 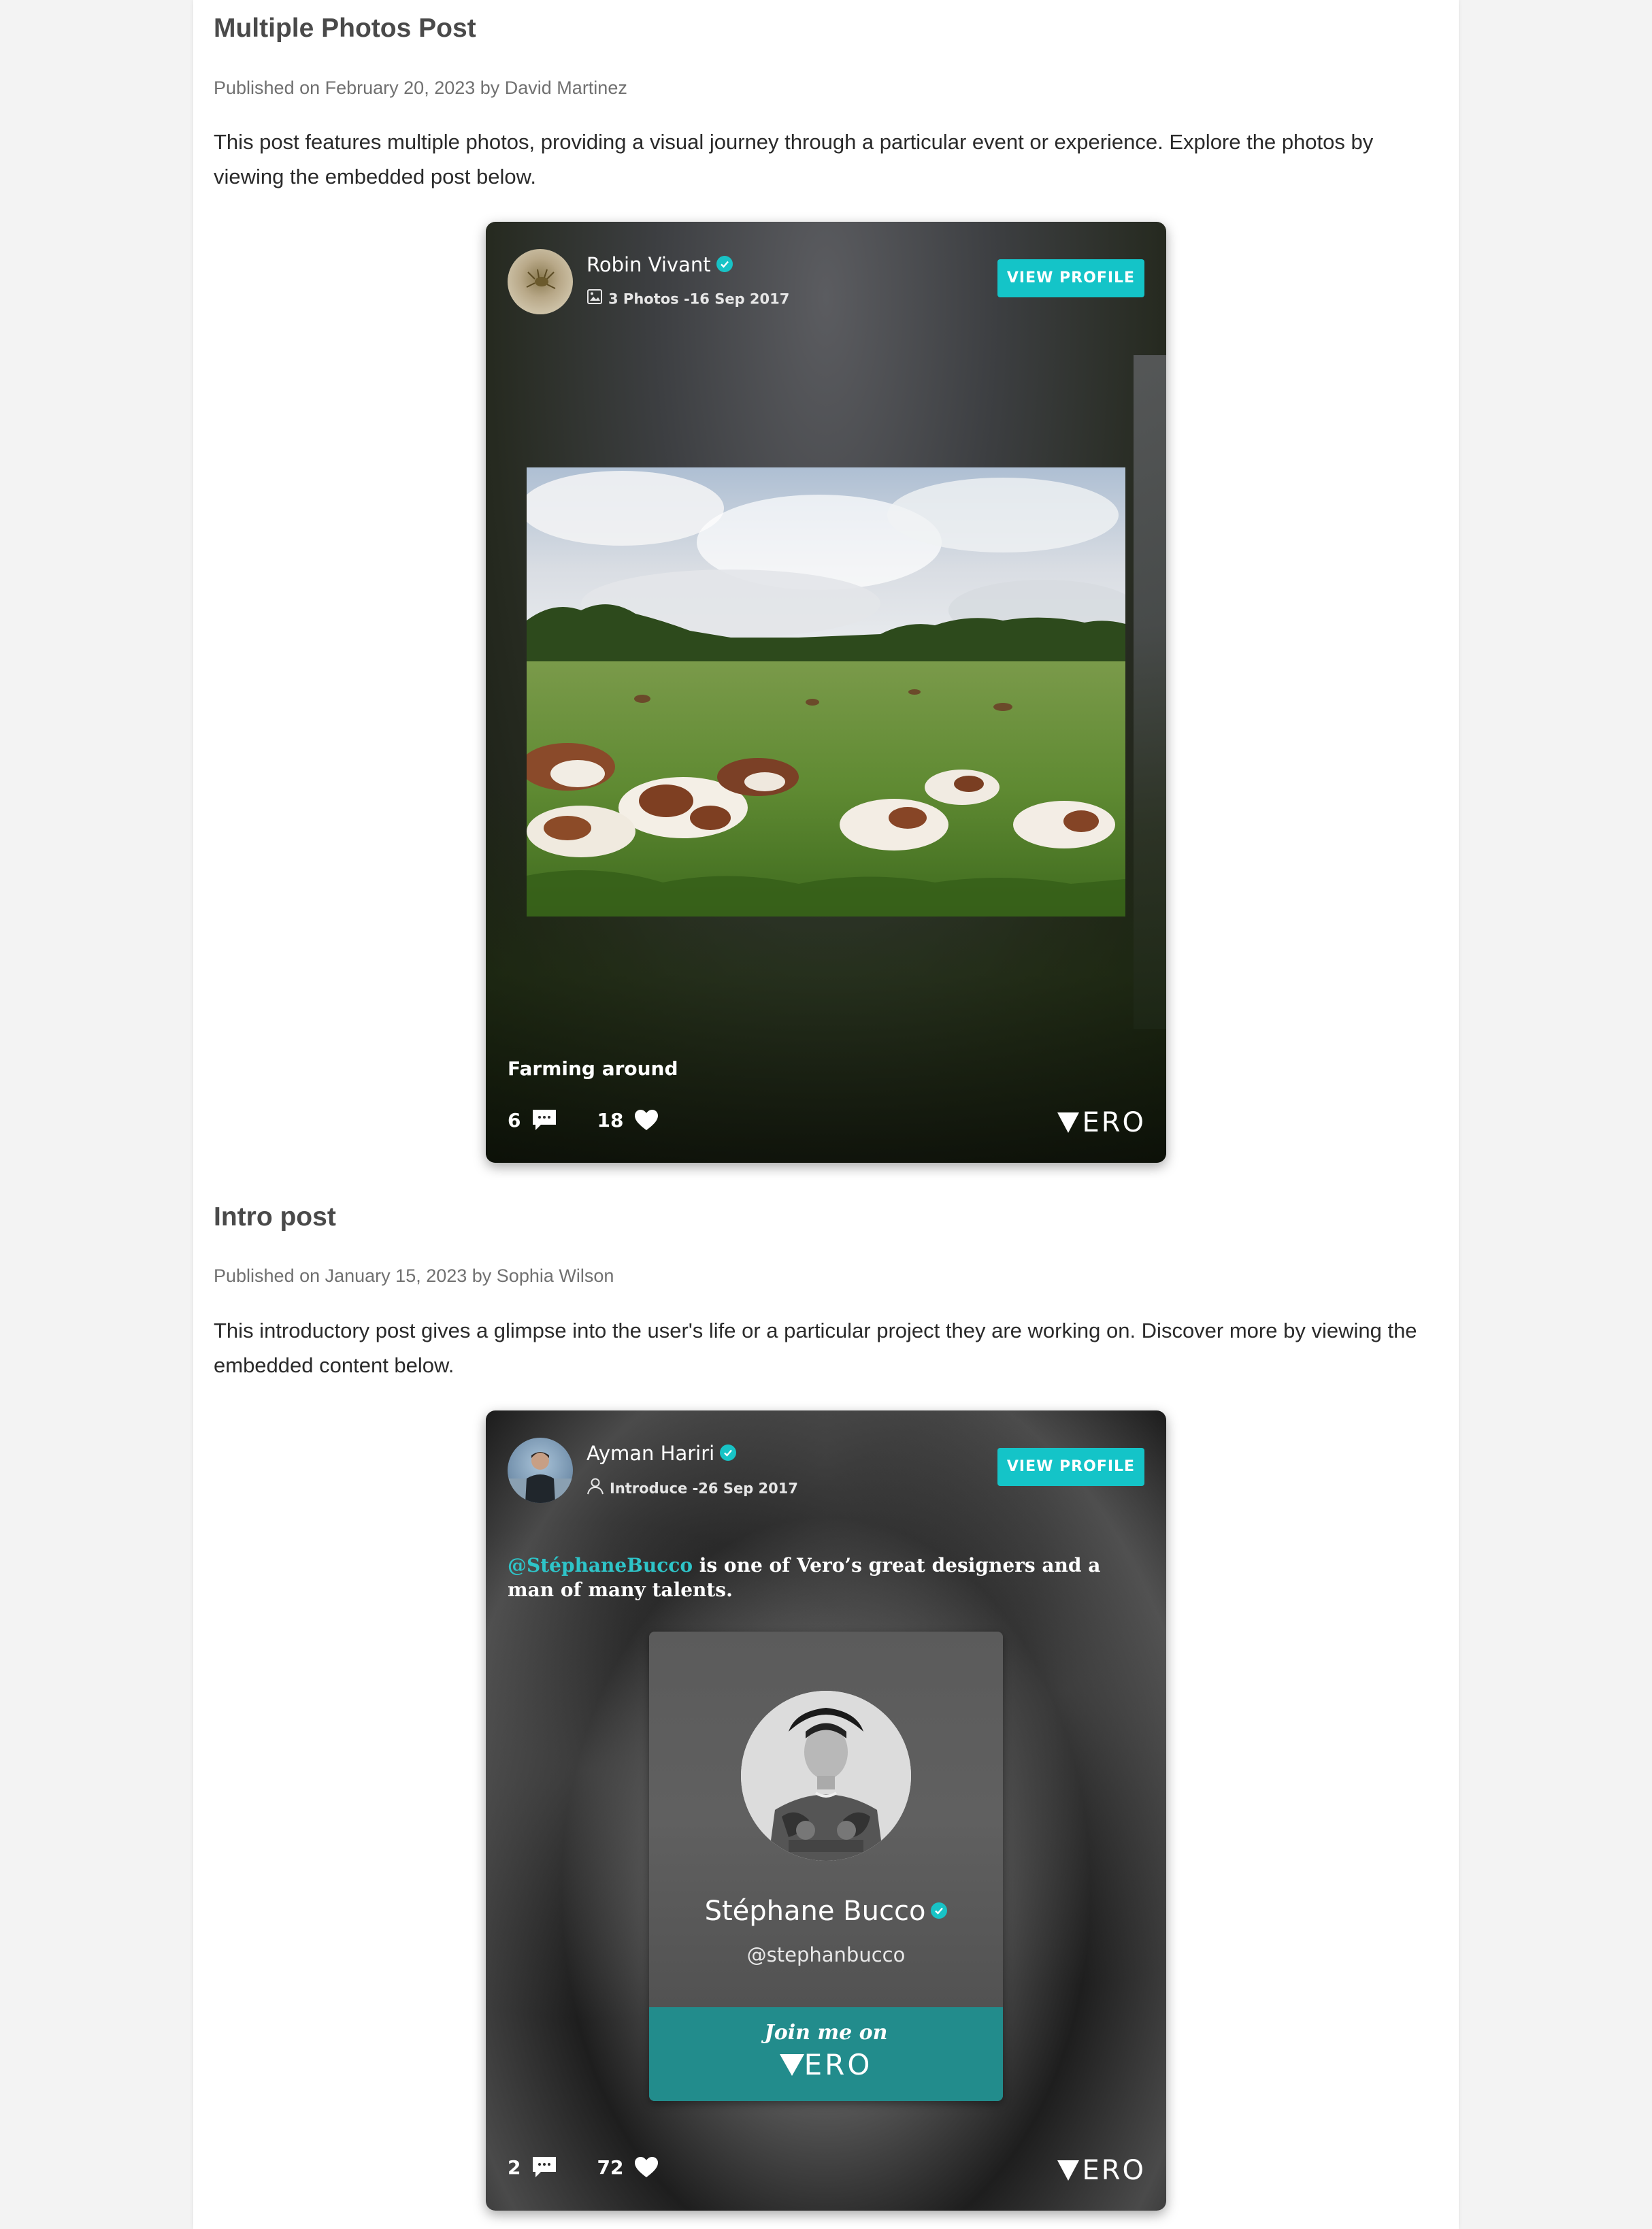 I want to click on likes-stat: 18, so click(x=628, y=1120).